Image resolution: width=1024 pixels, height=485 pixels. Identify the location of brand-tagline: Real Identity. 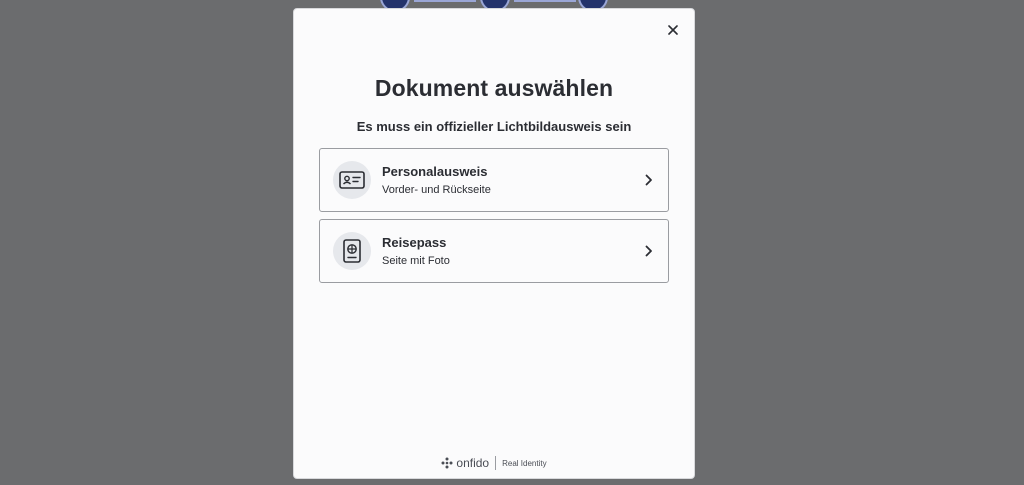
(524, 463).